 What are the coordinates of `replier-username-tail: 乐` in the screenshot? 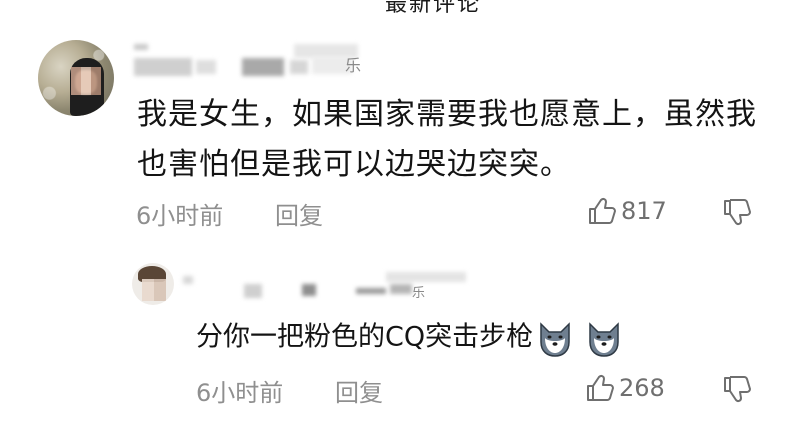 It's located at (419, 293).